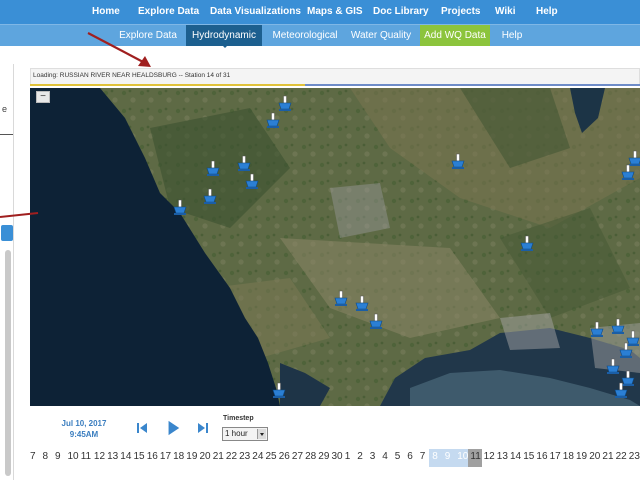  I want to click on subnav-add-wq-data: Add WQ Data, so click(455, 35).